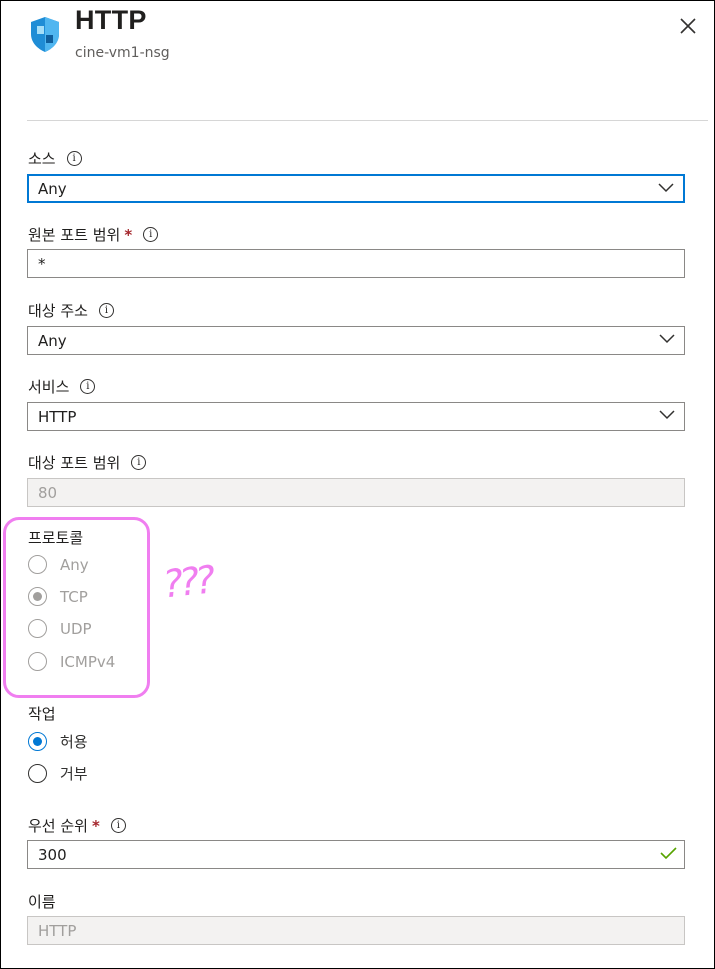 The height and width of the screenshot is (969, 715). Describe the element at coordinates (42, 159) in the screenshot. I see `source-label-text: 소스` at that location.